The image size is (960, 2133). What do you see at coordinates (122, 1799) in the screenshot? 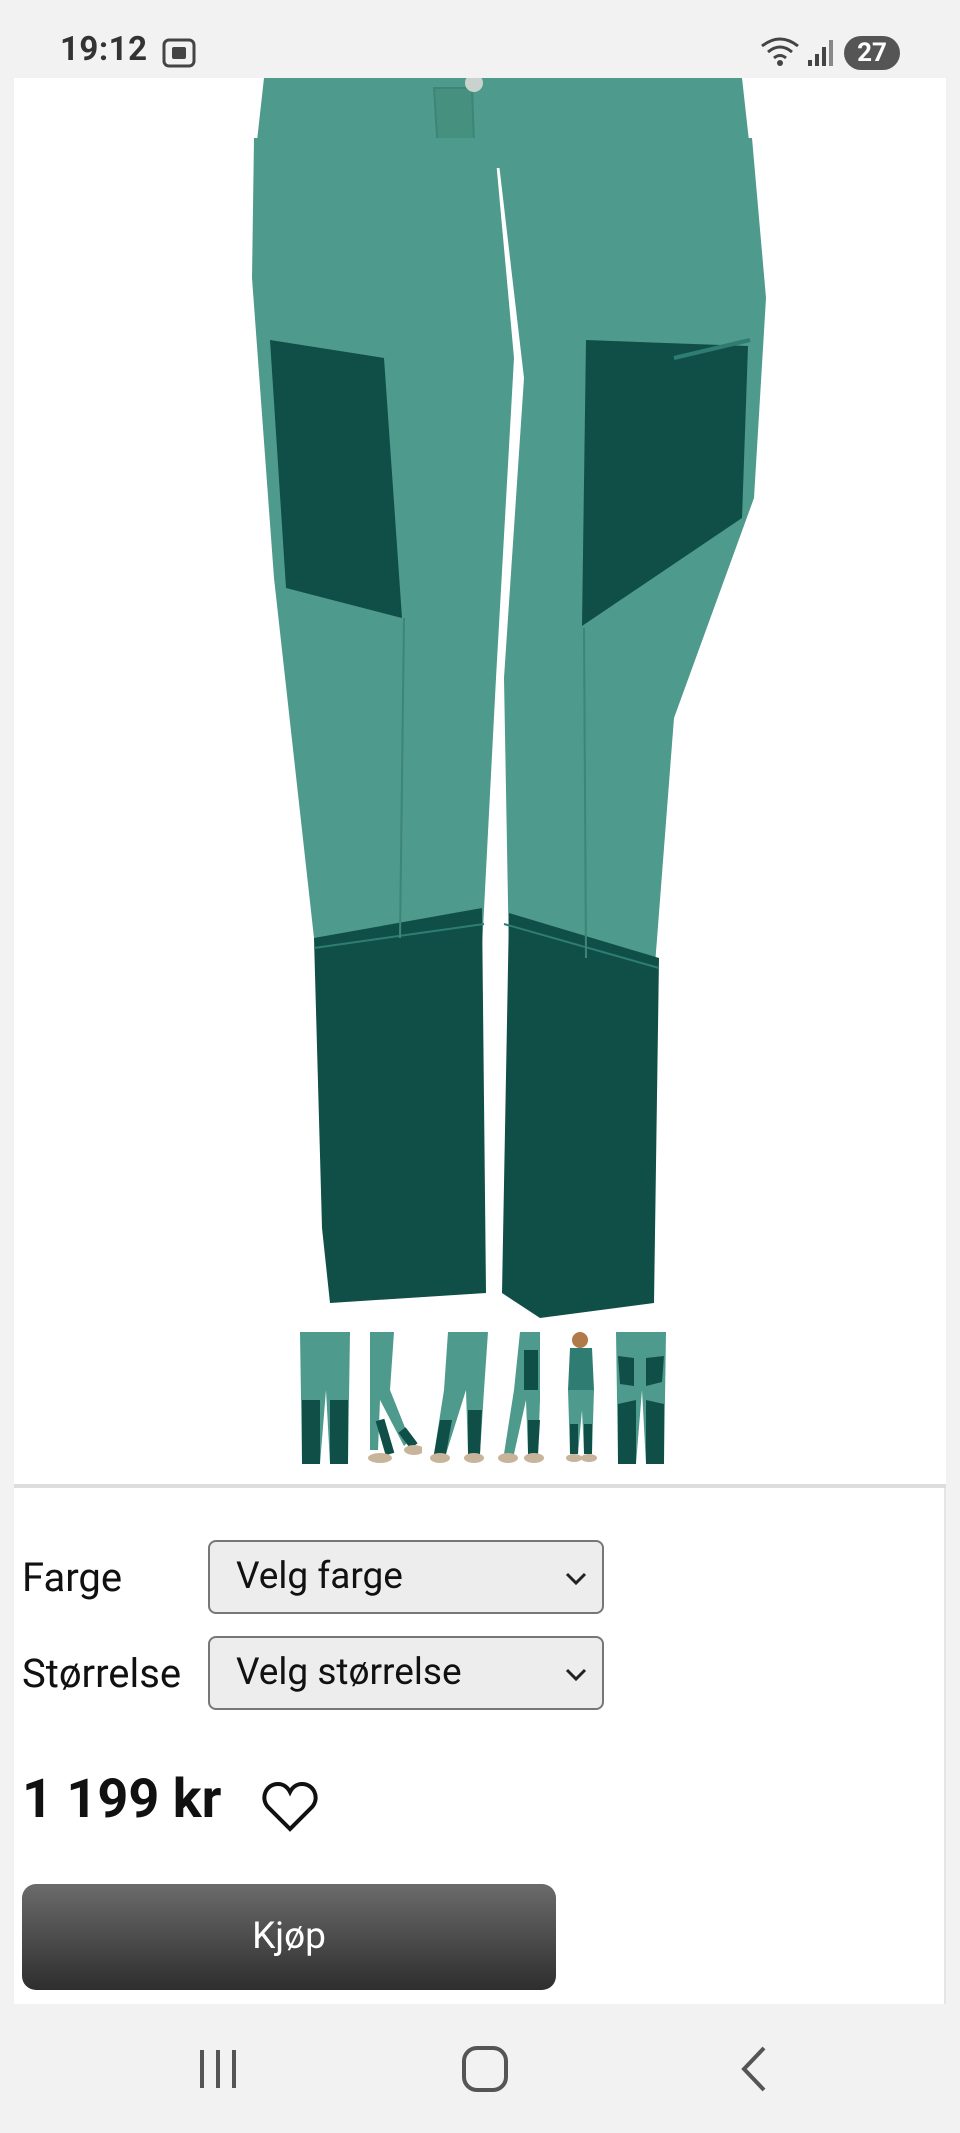
I see `product-price: 1 199 kr` at bounding box center [122, 1799].